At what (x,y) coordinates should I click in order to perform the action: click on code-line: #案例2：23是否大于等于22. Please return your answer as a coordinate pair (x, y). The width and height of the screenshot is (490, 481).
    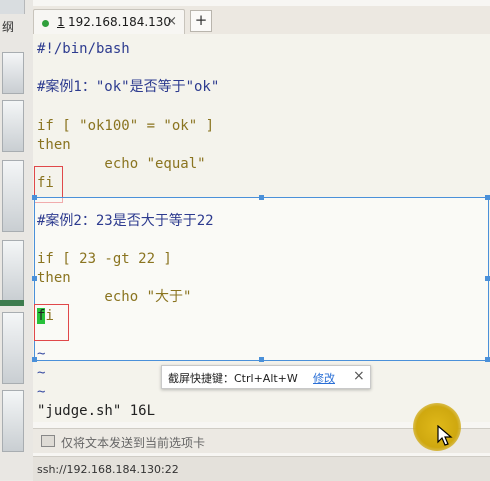
    Looking at the image, I should click on (125, 221).